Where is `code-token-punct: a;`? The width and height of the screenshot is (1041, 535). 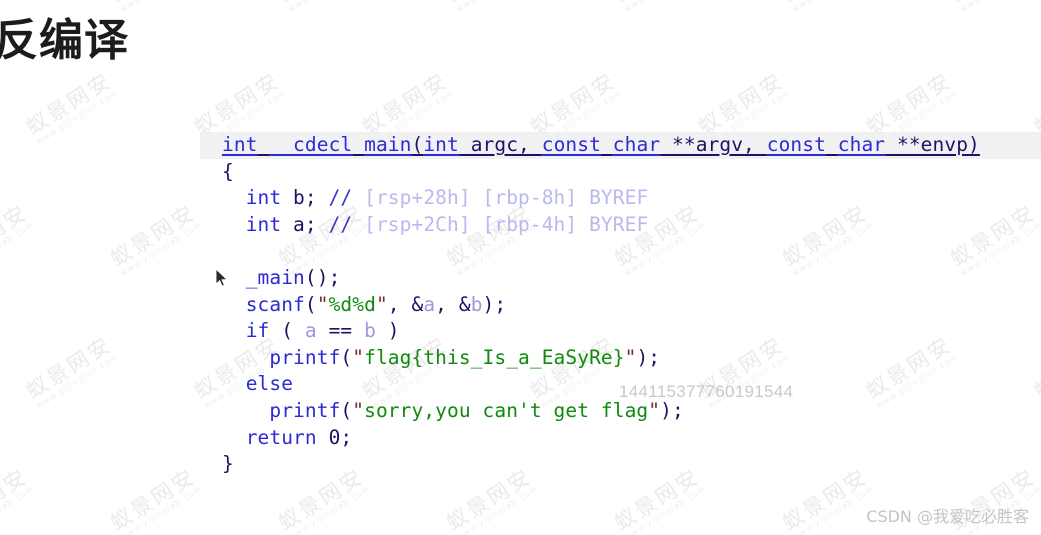
code-token-punct: a; is located at coordinates (305, 224).